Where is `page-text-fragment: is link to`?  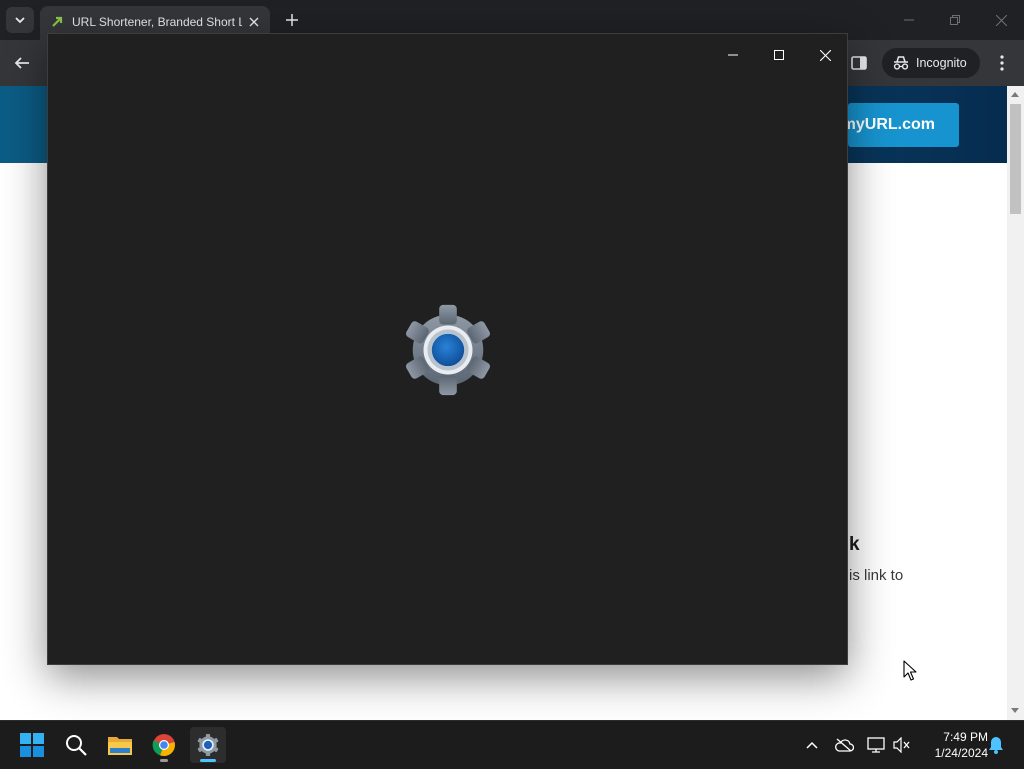 page-text-fragment: is link to is located at coordinates (876, 575).